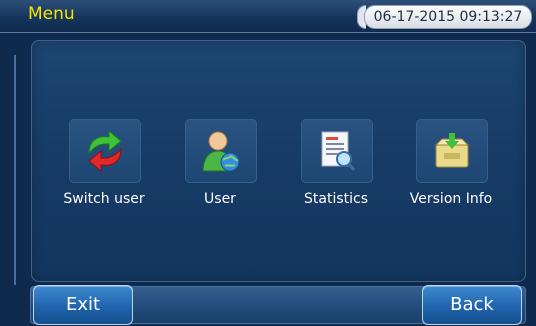 The height and width of the screenshot is (326, 536). I want to click on left-edge-accent, so click(15, 170).